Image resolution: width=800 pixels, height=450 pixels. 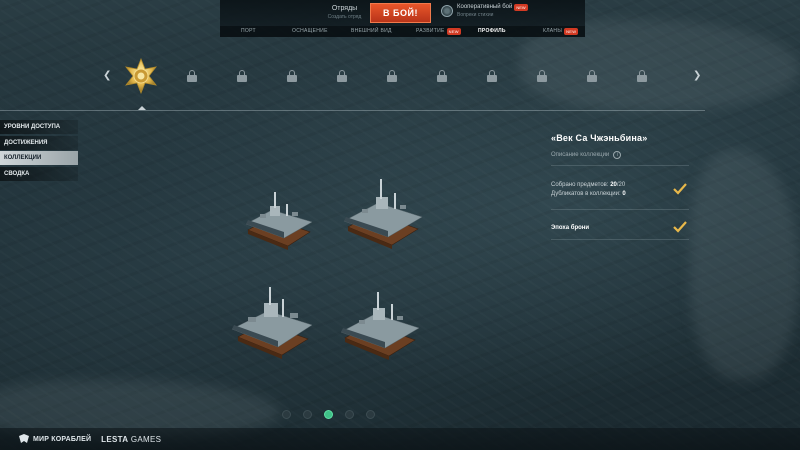 What do you see at coordinates (485, 7) in the screenshot?
I see `mode-label: Кооперативный бой` at bounding box center [485, 7].